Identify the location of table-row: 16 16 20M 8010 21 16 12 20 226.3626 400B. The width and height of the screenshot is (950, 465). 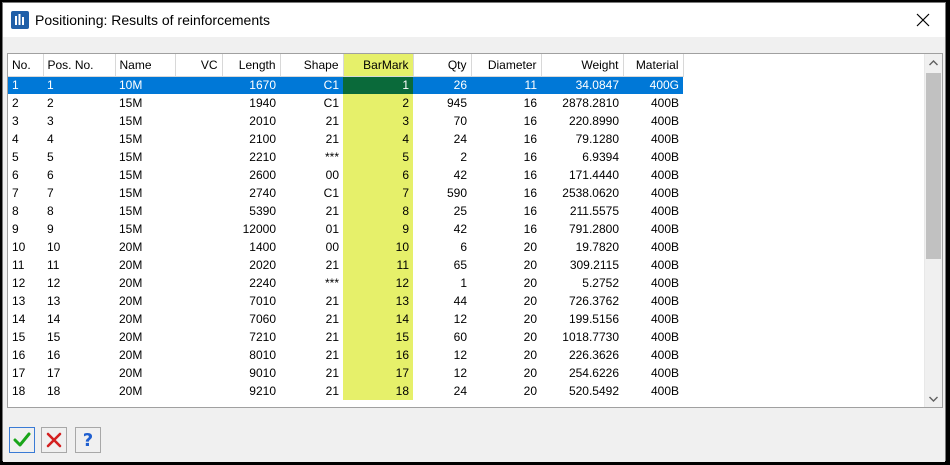
(345, 355).